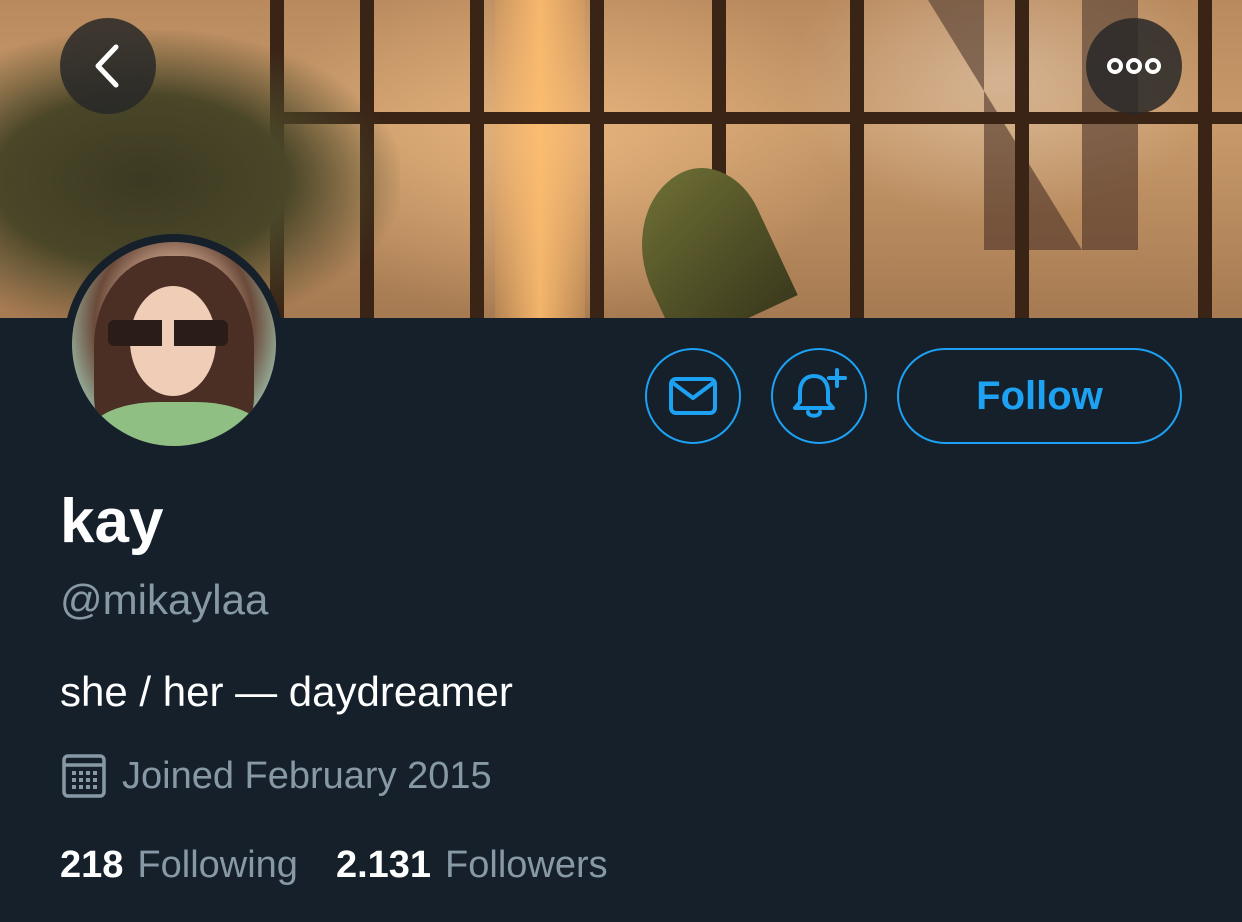 This screenshot has width=1242, height=922. I want to click on more-dots-icon, so click(1134, 66).